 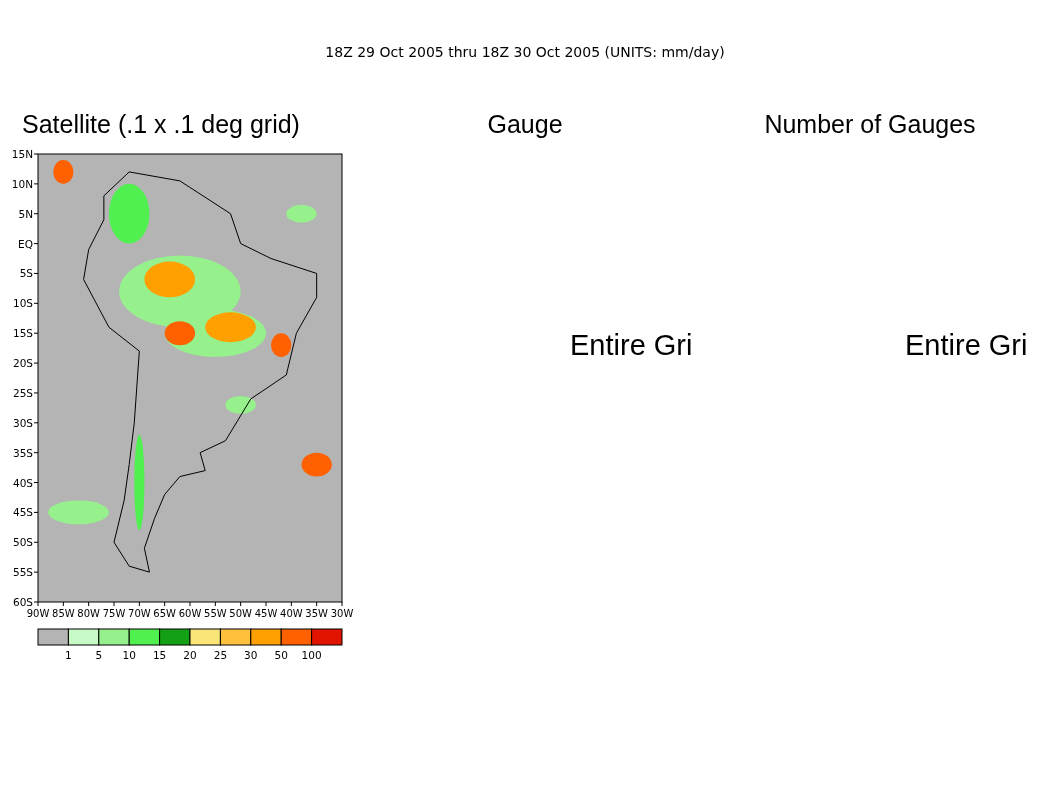 I want to click on latitude-label: 40S, so click(x=22, y=482).